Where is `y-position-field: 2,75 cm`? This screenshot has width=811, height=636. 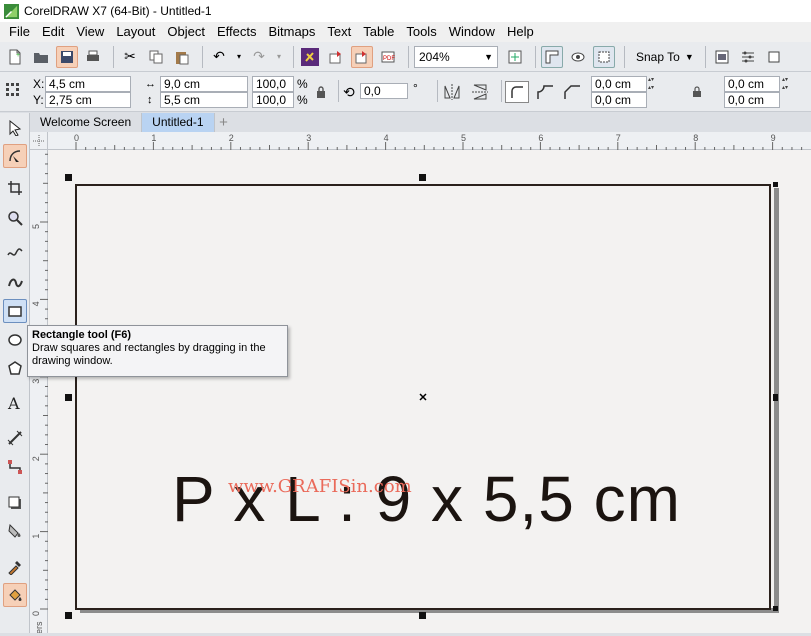
y-position-field: 2,75 cm is located at coordinates (88, 100).